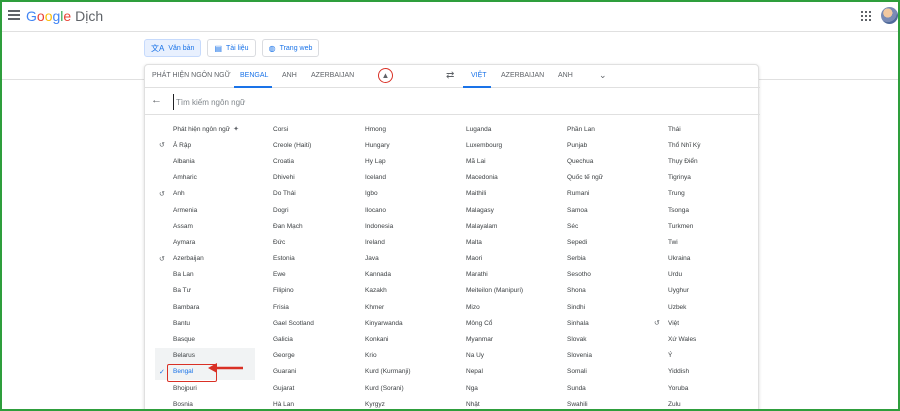 The height and width of the screenshot is (411, 900). Describe the element at coordinates (617, 178) in the screenshot. I see `language-option: Quốc tế ngữ` at that location.